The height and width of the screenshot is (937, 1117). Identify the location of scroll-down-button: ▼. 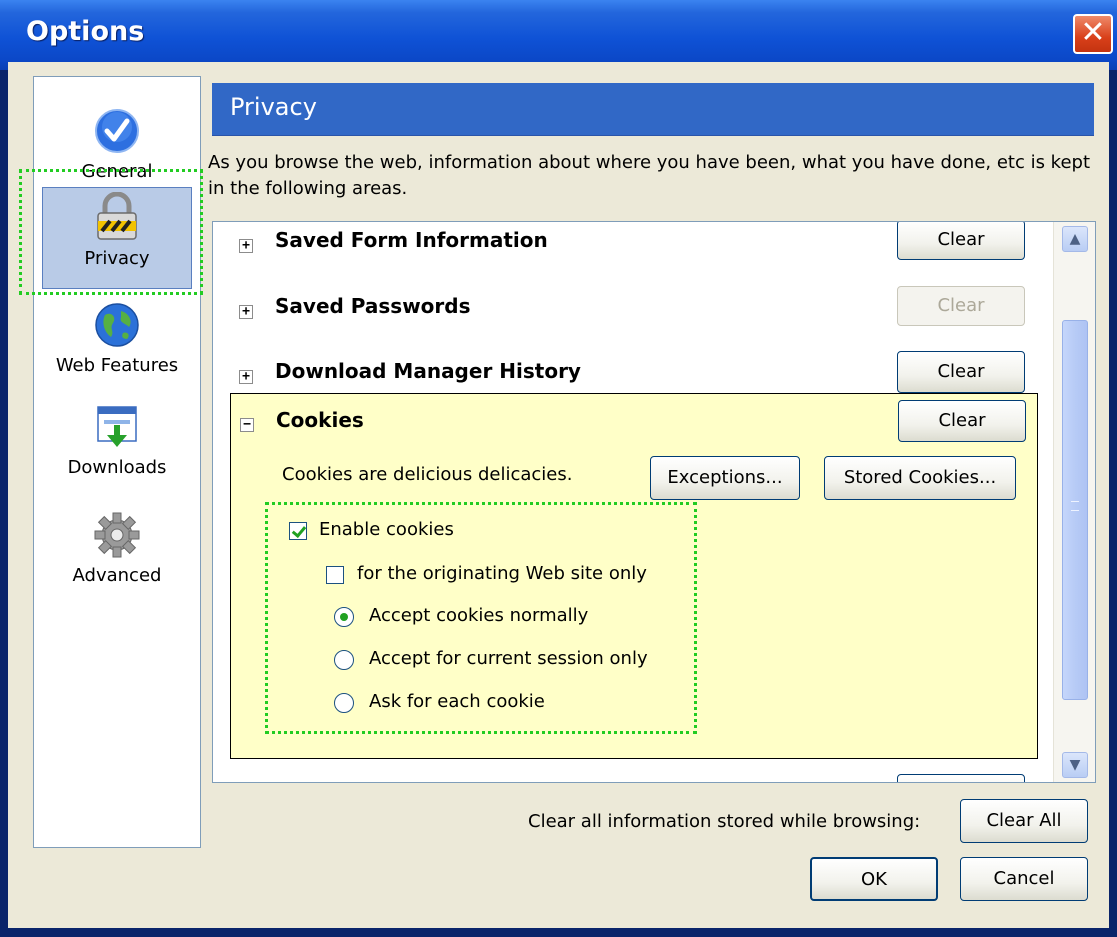
(1075, 765).